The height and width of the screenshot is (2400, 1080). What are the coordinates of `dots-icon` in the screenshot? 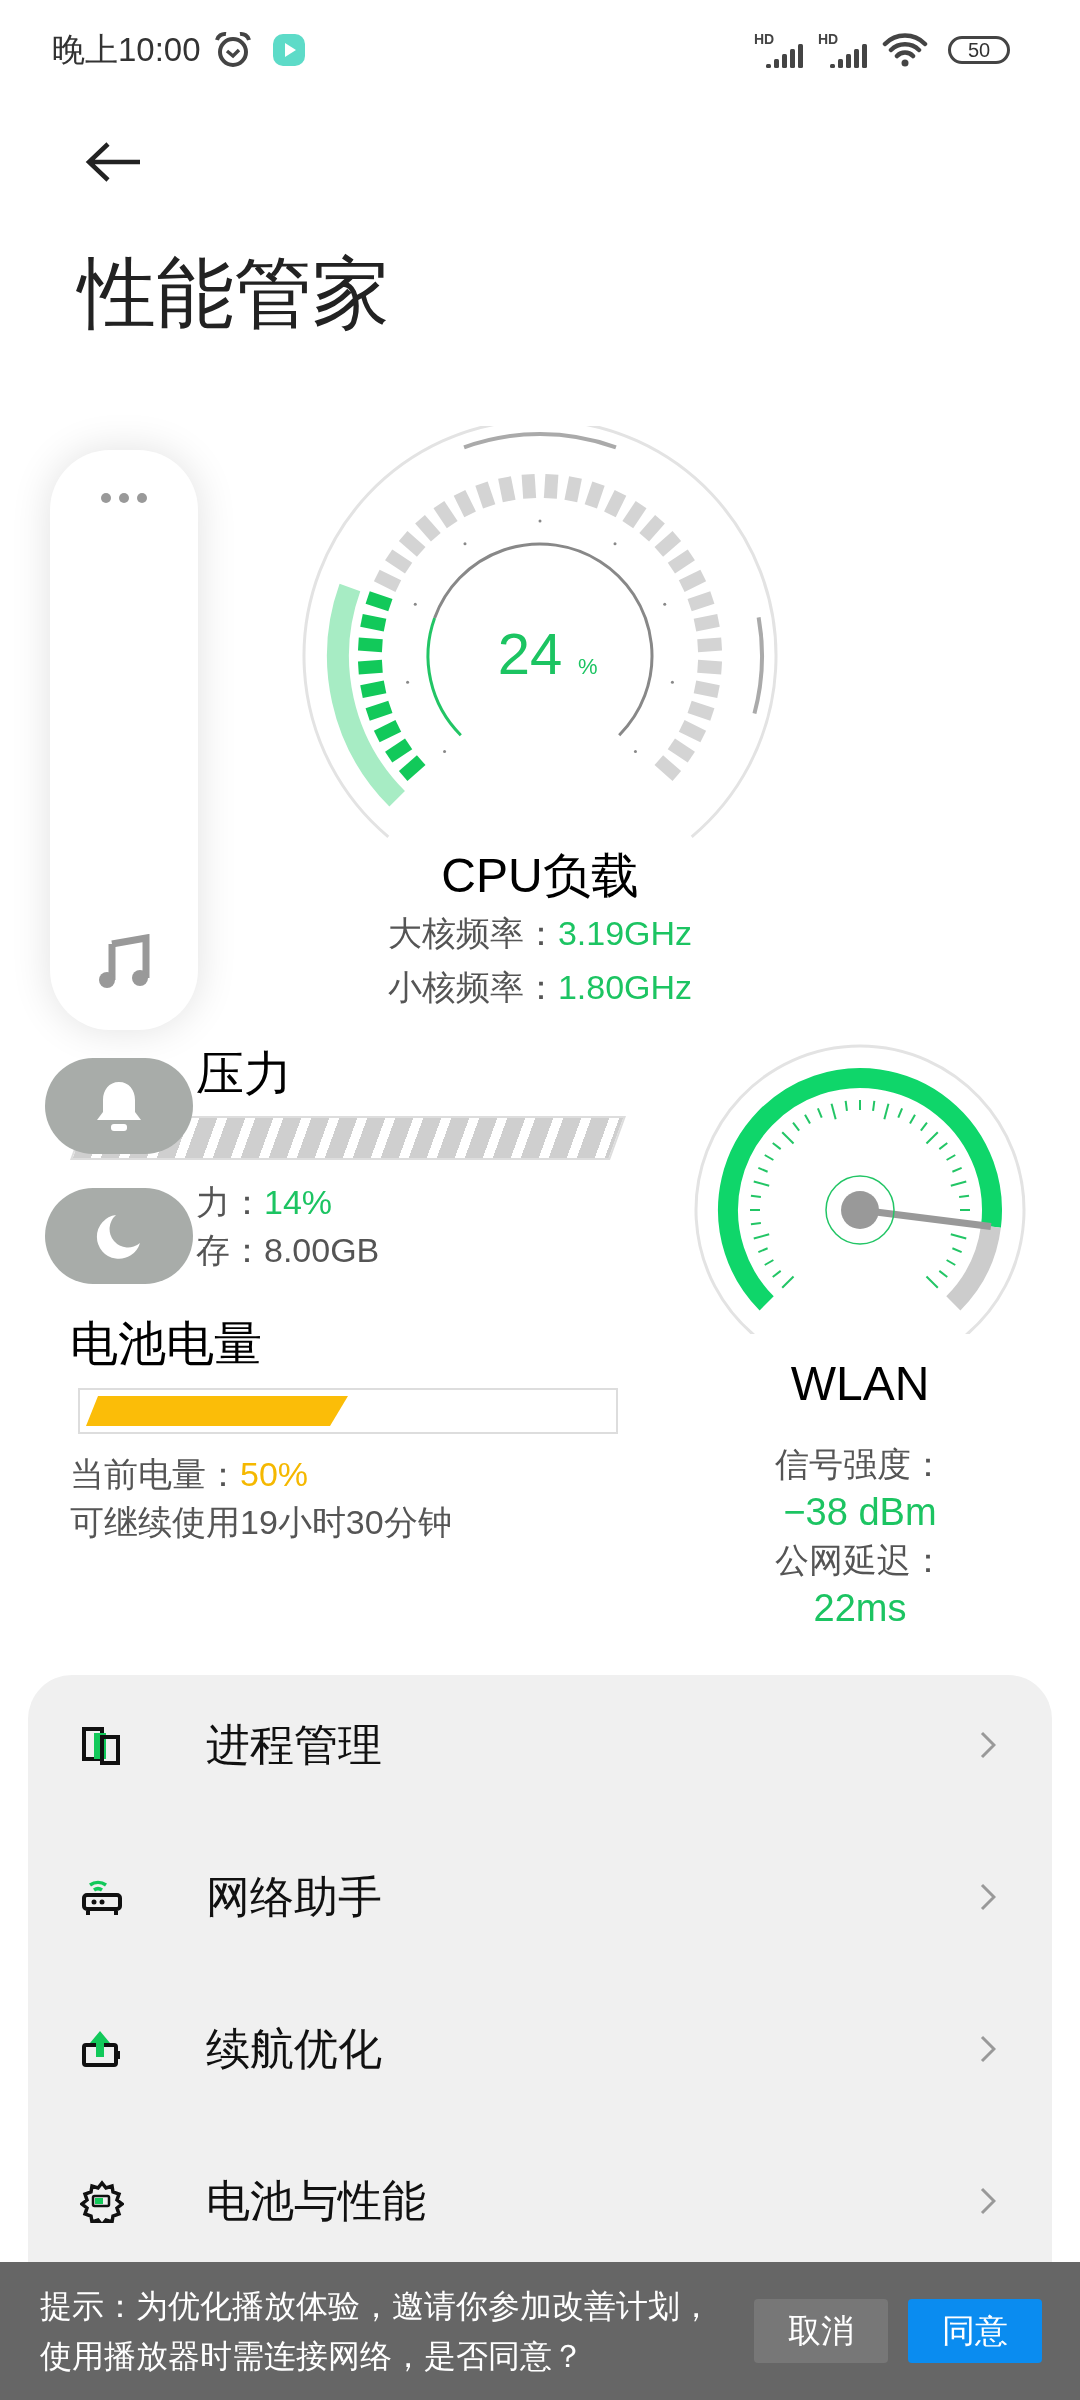 It's located at (124, 498).